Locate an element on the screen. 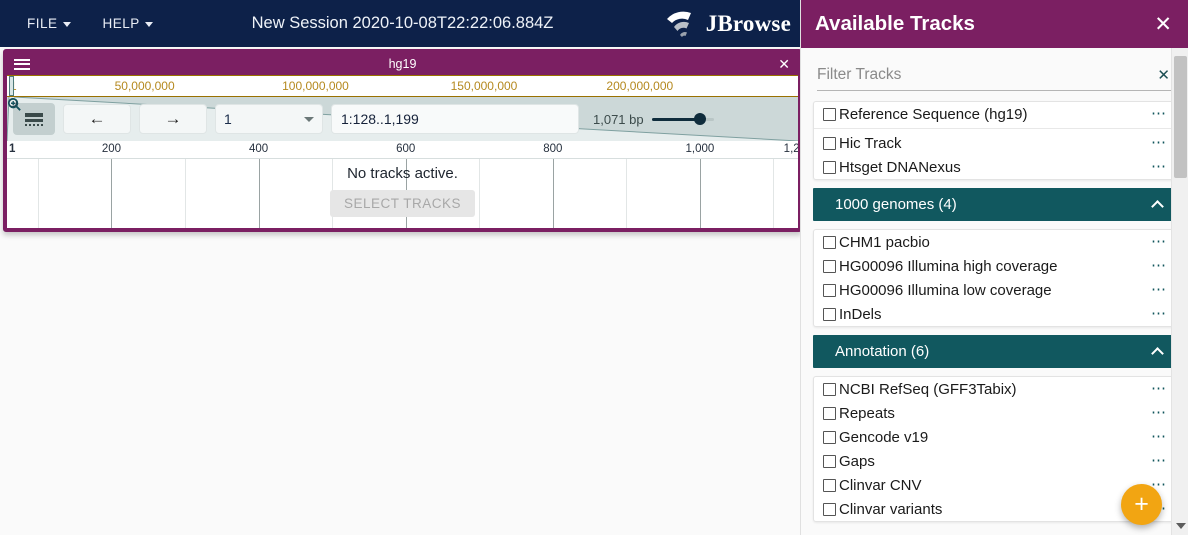 The width and height of the screenshot is (1188, 535). add-track-button: + is located at coordinates (1141, 504).